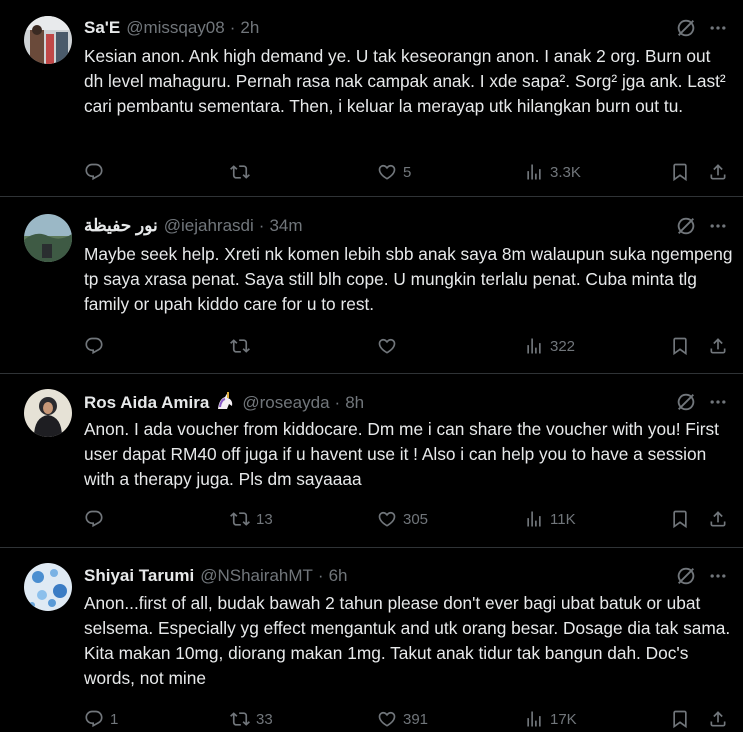 This screenshot has width=743, height=732. What do you see at coordinates (407, 172) in the screenshot?
I see `like-count: 5` at bounding box center [407, 172].